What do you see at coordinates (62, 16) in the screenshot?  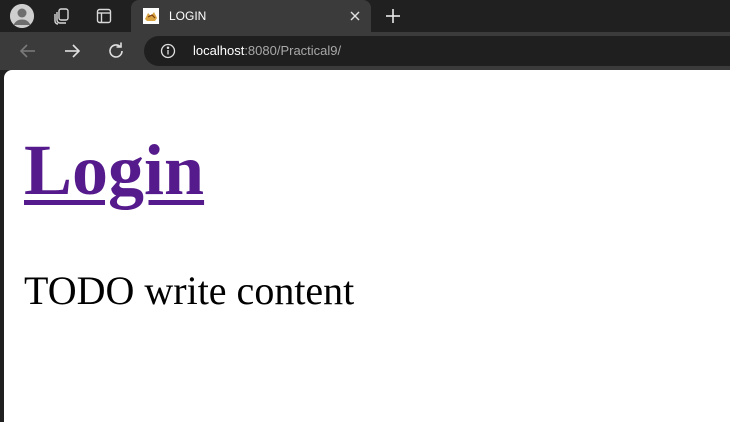 I see `workspaces-icon` at bounding box center [62, 16].